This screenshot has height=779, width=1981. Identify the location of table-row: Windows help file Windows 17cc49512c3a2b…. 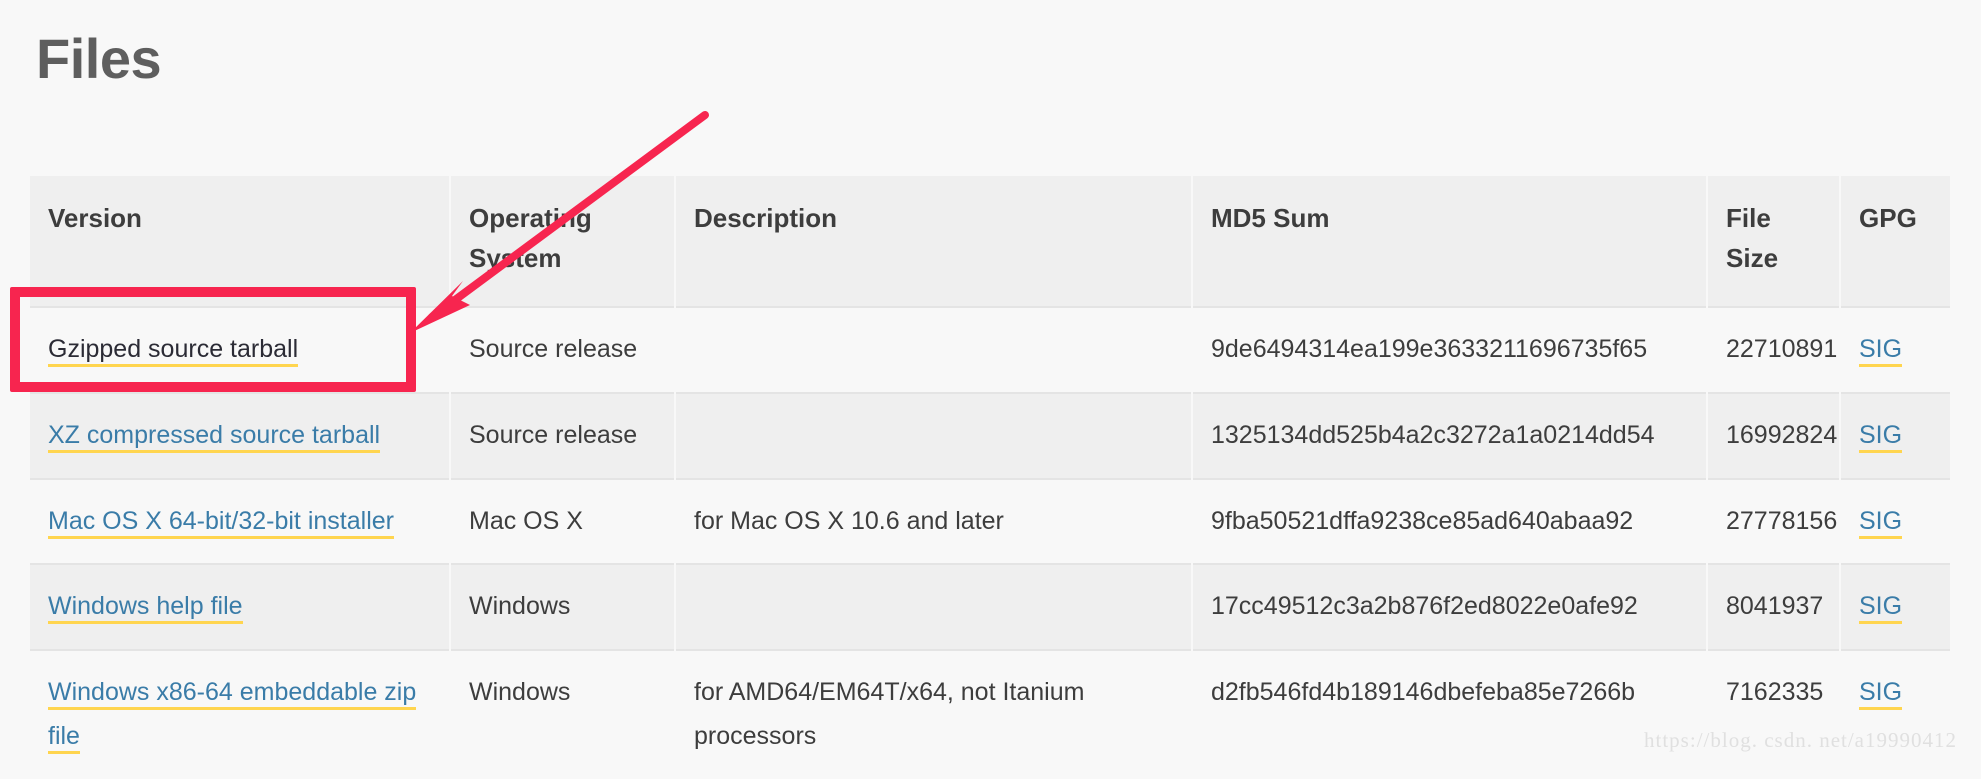
(990, 606).